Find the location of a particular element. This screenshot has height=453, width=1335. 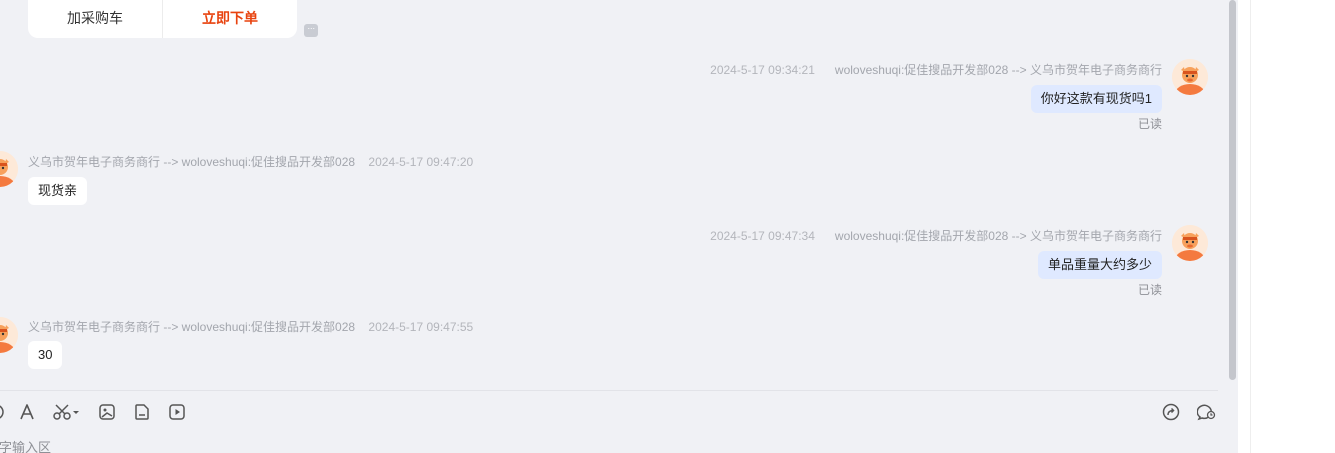

chat-history-icon is located at coordinates (1207, 412).